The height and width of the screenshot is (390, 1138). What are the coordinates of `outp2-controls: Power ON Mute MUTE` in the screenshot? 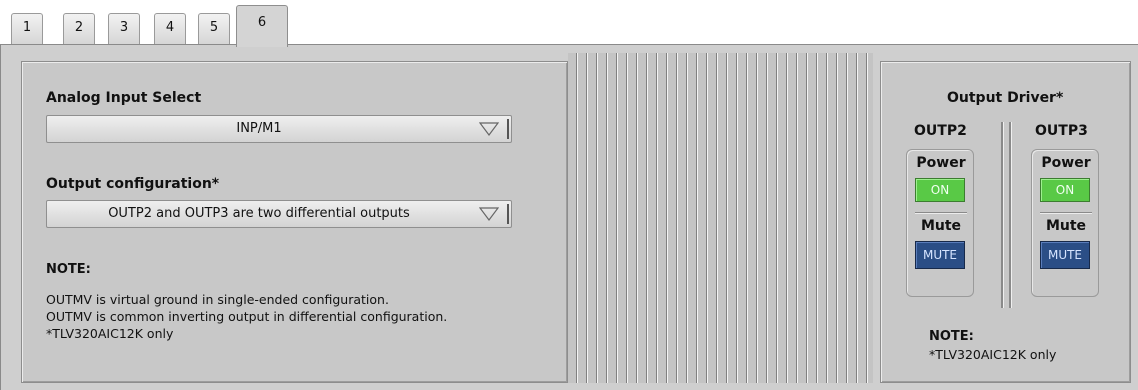 It's located at (940, 223).